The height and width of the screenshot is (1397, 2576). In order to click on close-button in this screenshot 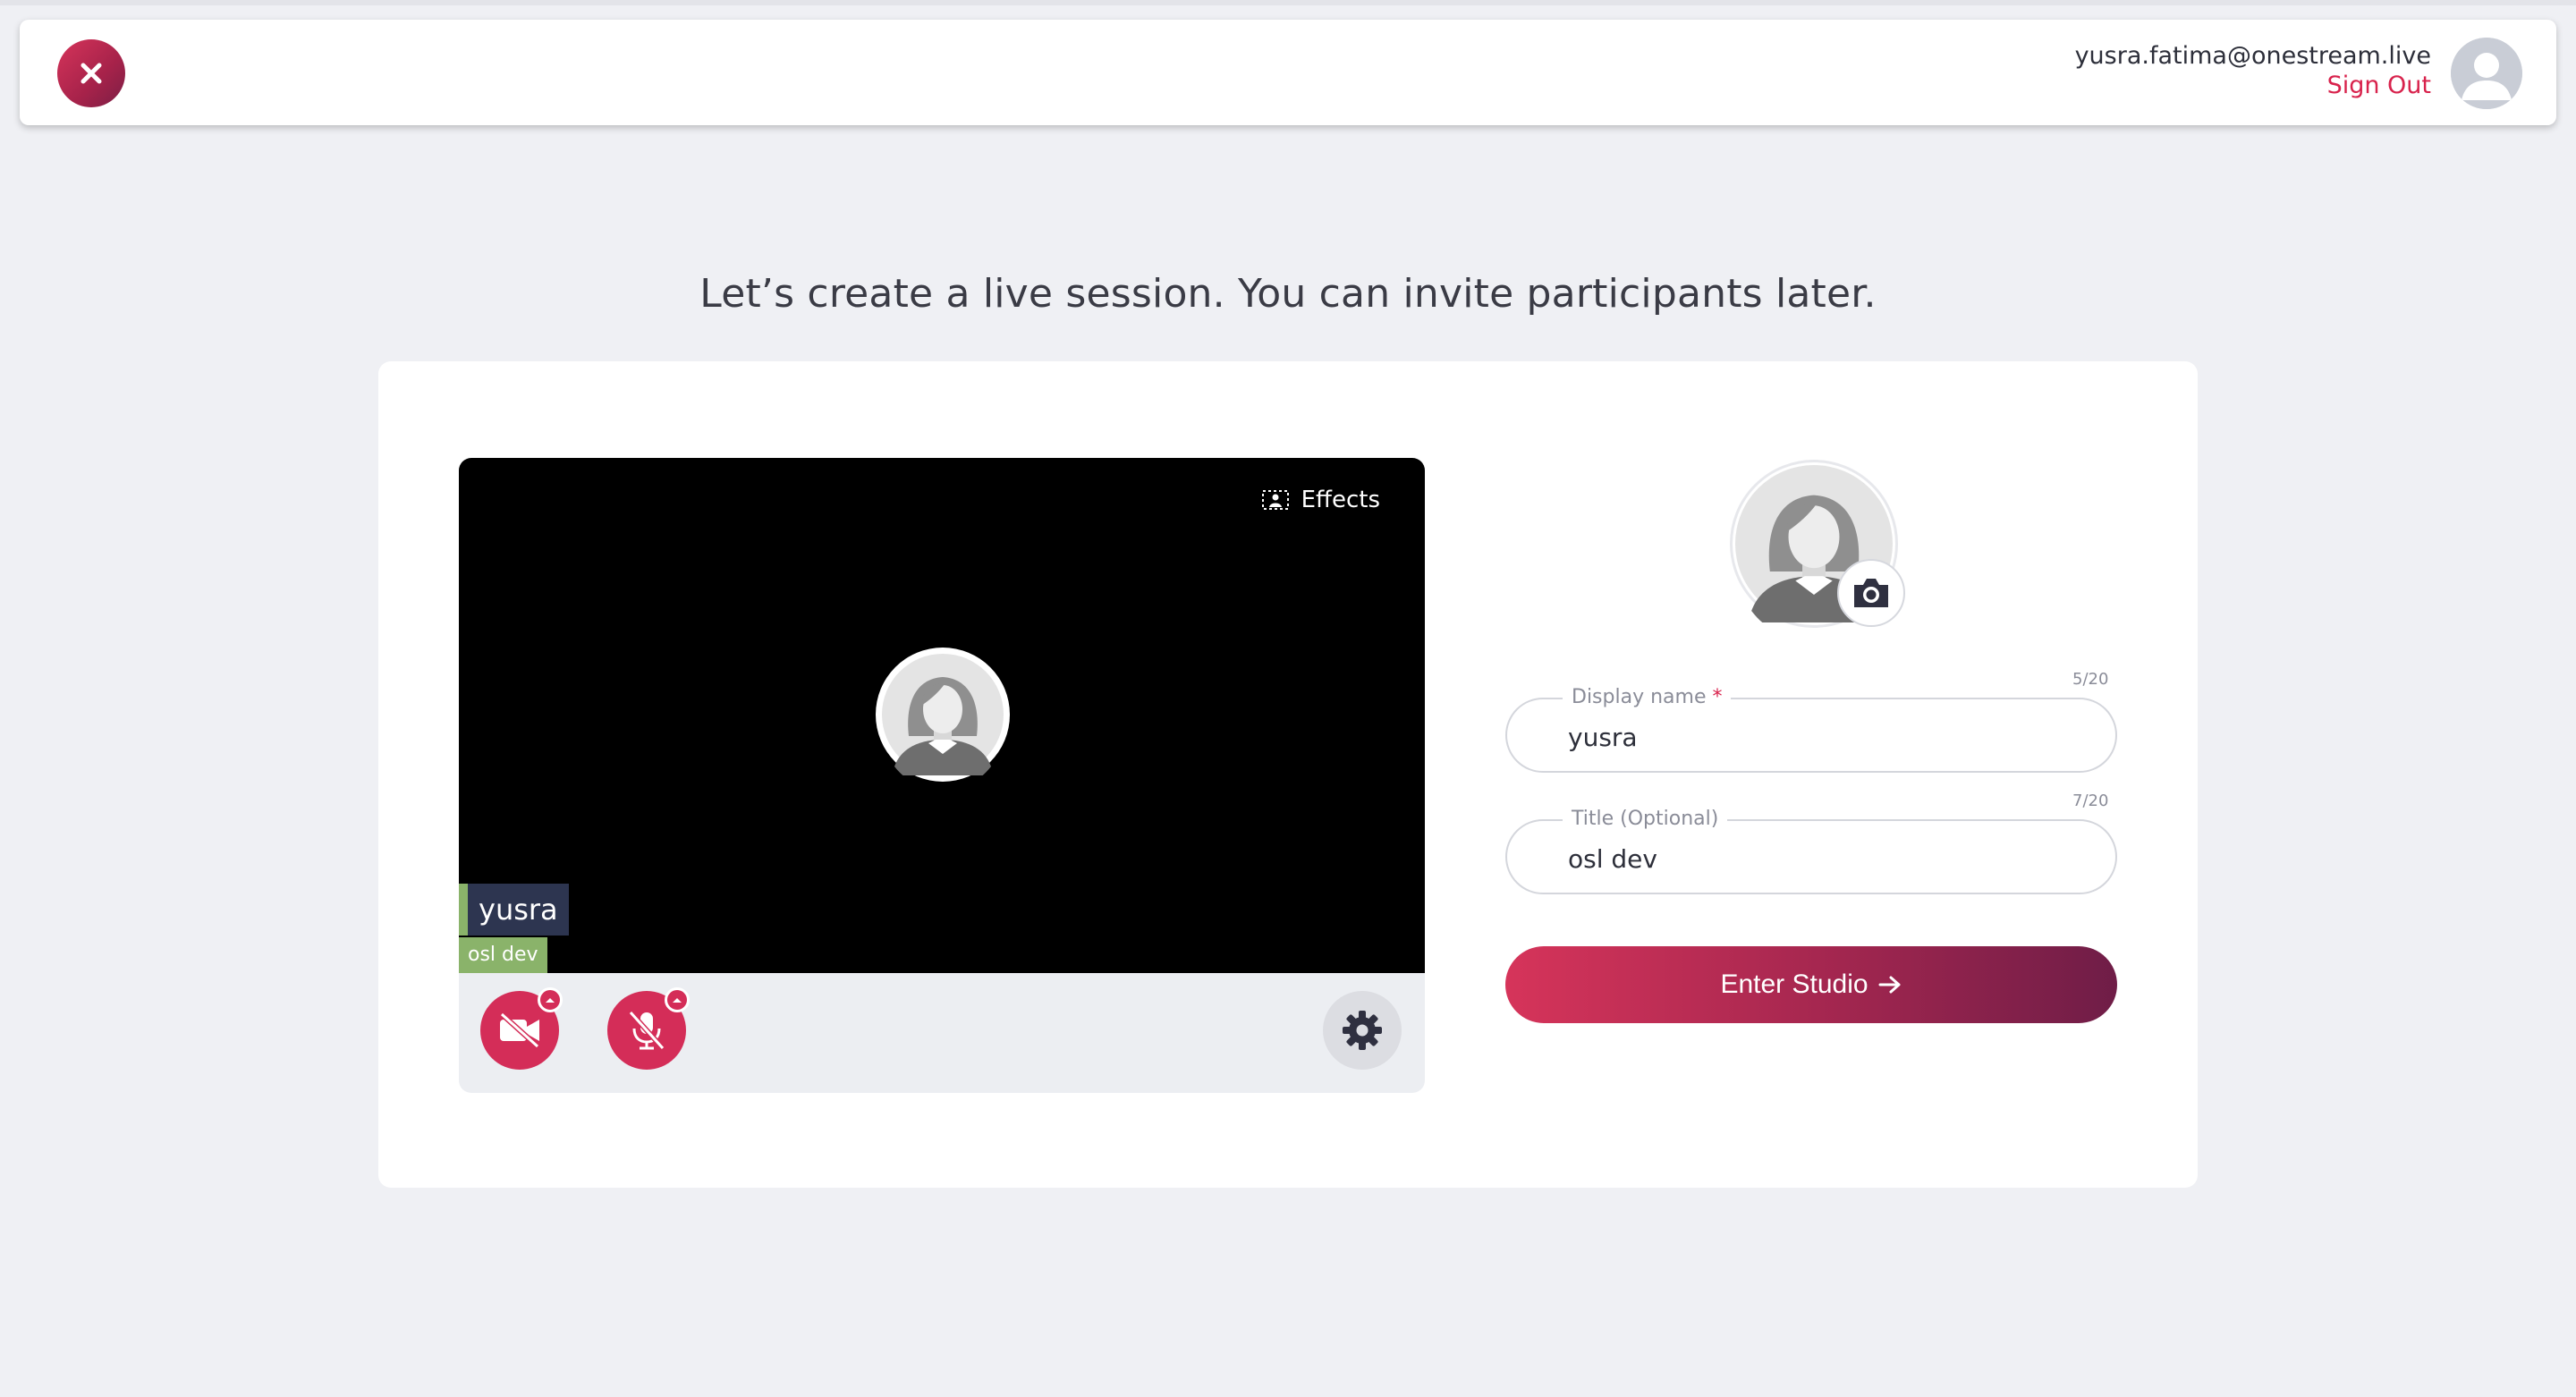, I will do `click(91, 73)`.